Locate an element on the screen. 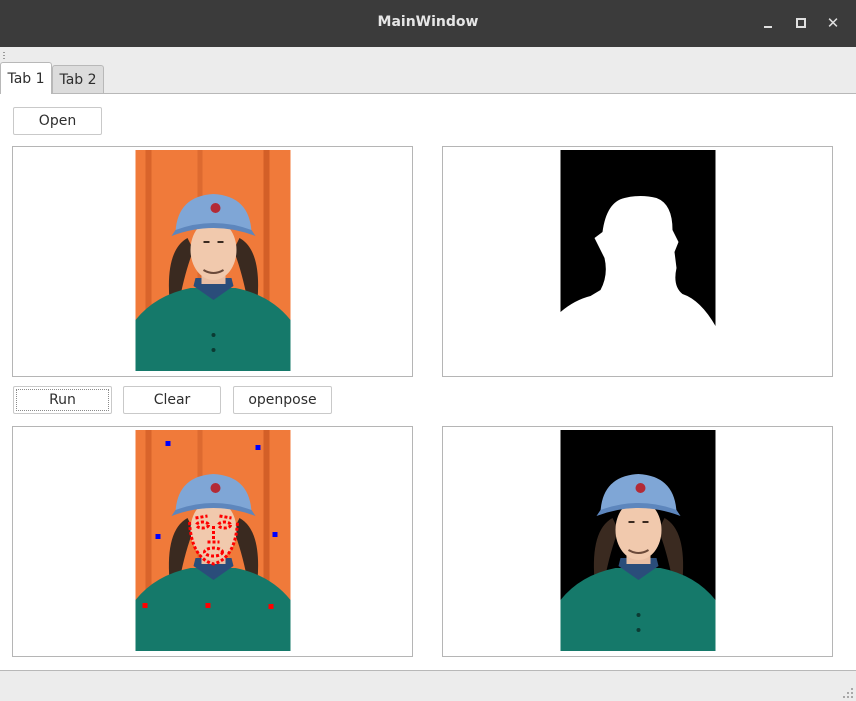 The image size is (856, 701). toolbar-grip is located at coordinates (5, 56).